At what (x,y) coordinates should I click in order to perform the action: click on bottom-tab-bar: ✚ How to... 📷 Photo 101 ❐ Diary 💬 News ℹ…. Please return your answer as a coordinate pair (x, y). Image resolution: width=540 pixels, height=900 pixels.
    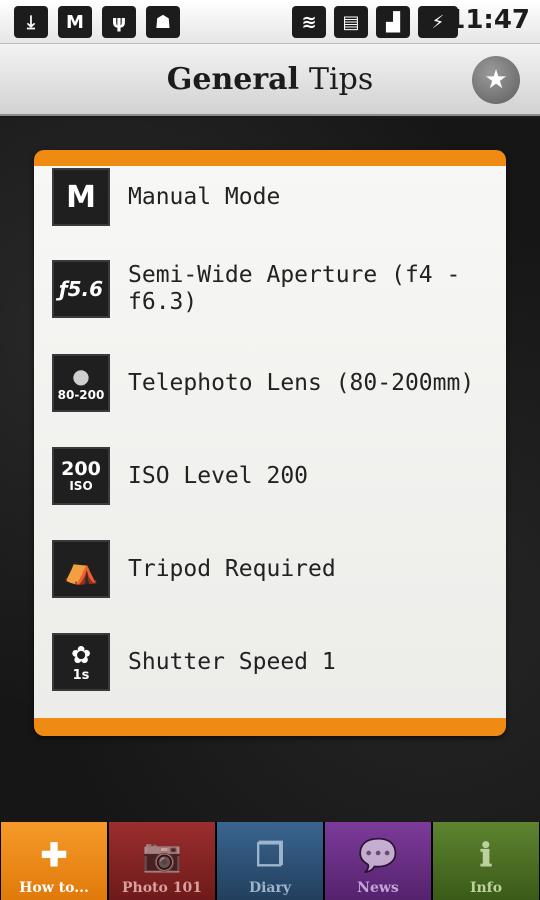
    Looking at the image, I should click on (270, 861).